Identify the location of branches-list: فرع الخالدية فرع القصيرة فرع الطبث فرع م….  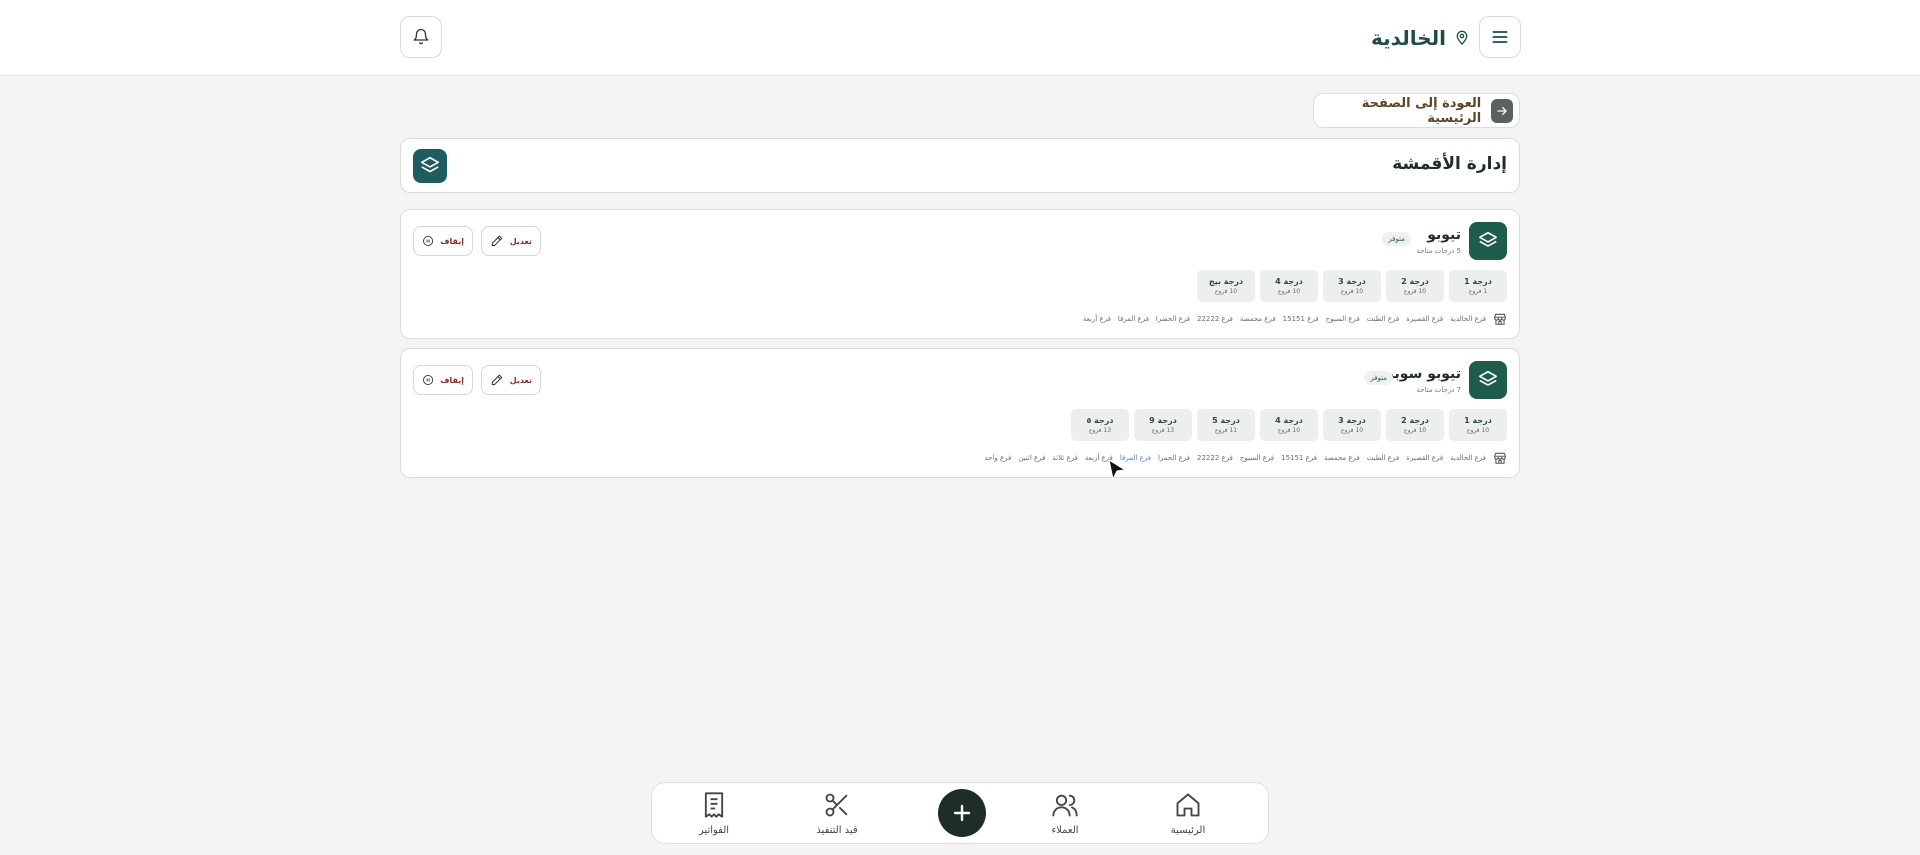
(1245, 458).